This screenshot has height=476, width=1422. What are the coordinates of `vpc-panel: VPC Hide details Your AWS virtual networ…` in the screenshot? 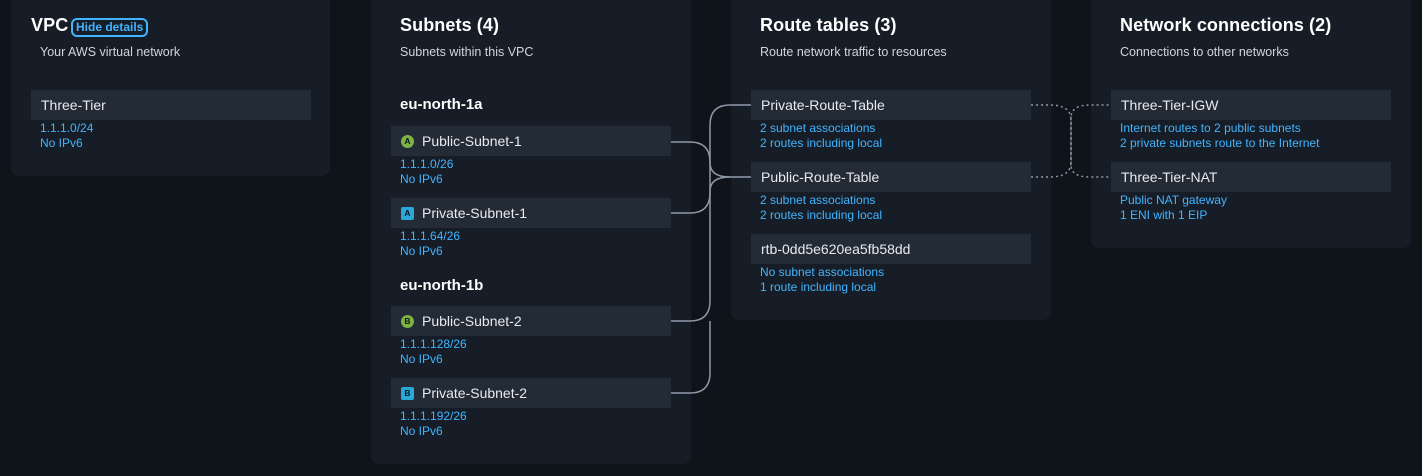 It's located at (170, 88).